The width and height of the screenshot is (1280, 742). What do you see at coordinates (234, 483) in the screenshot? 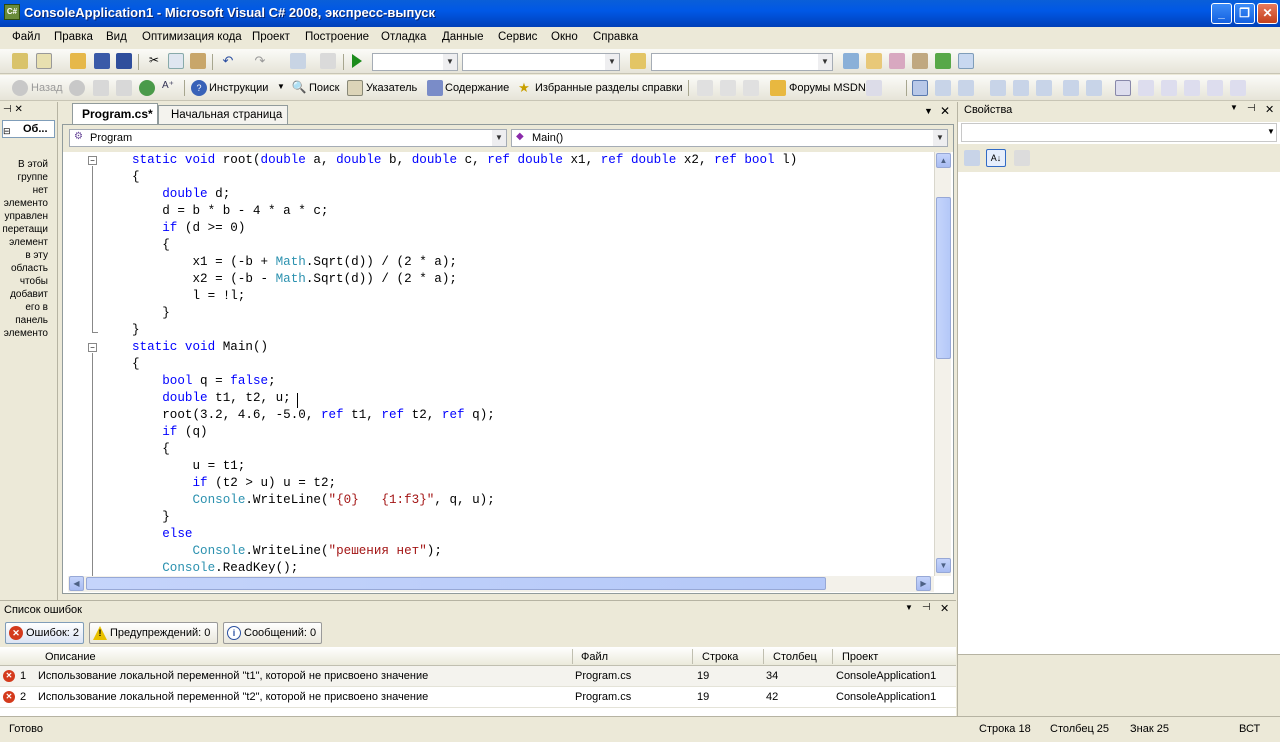
I see `code-line: if (t2 > u) u = t2;` at bounding box center [234, 483].